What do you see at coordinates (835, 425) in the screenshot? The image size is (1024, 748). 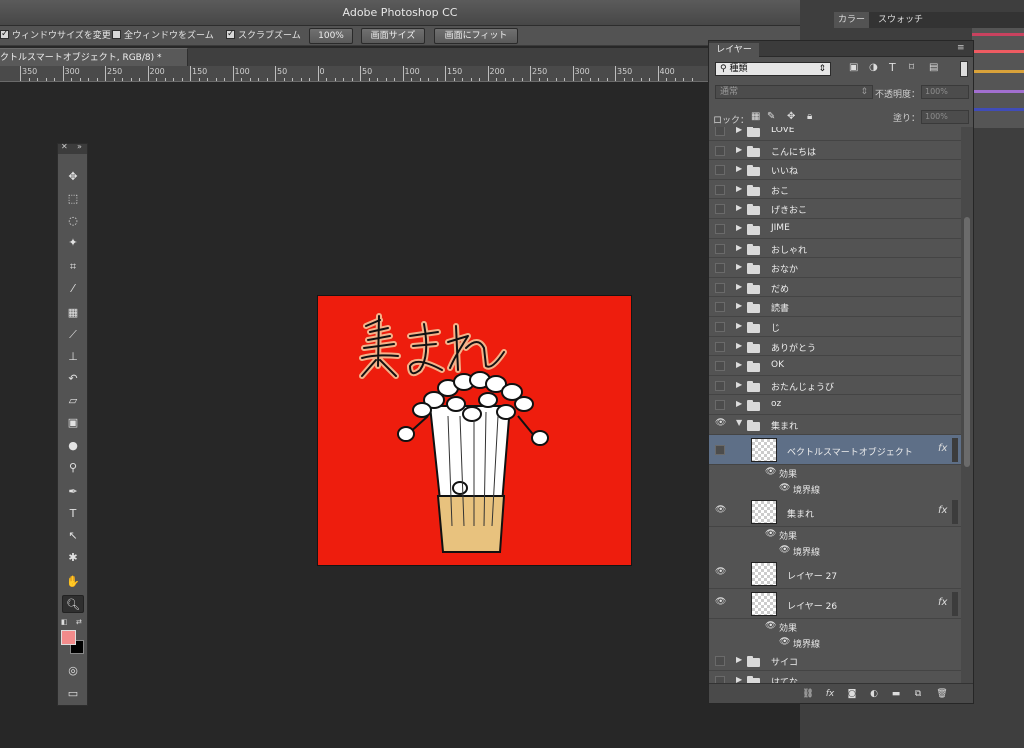 I see `layer-group-row-open: 👁︎ ▼ 集まれ` at bounding box center [835, 425].